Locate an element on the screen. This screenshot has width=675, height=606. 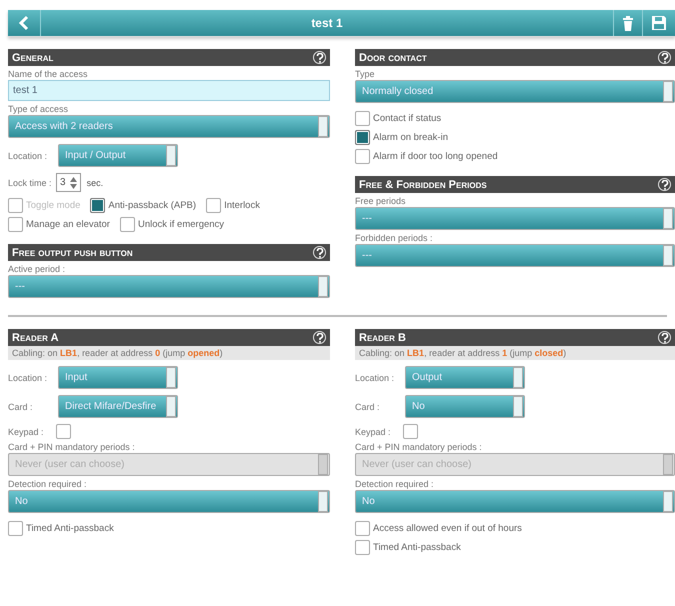
section-title: Reader B is located at coordinates (382, 338).